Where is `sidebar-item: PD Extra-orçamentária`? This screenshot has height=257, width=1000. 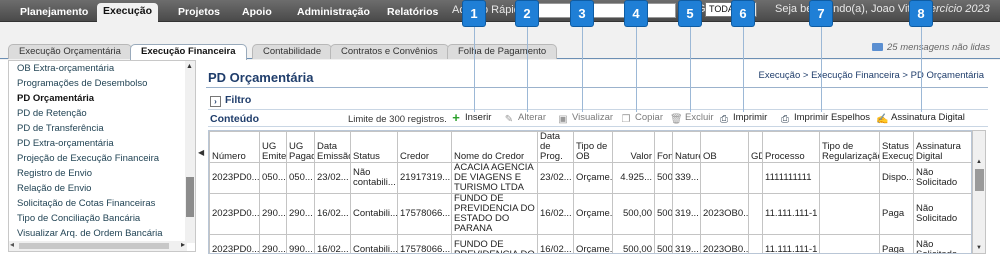
sidebar-item: PD Extra-orçamentária is located at coordinates (97, 143).